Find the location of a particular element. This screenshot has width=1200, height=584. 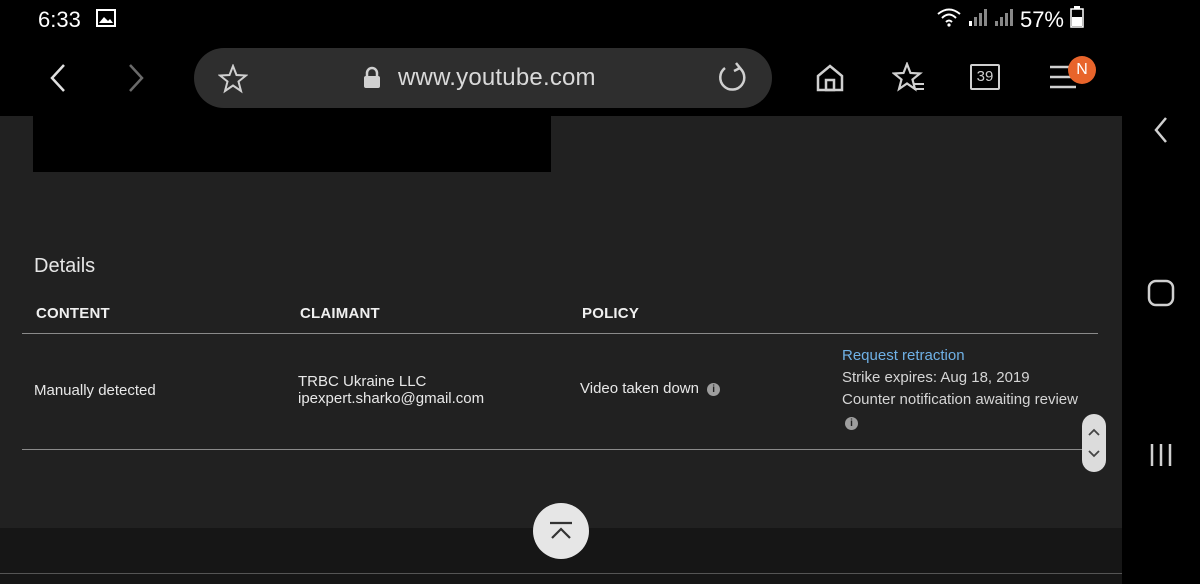

policy-cell: Video taken down i is located at coordinates (650, 388).